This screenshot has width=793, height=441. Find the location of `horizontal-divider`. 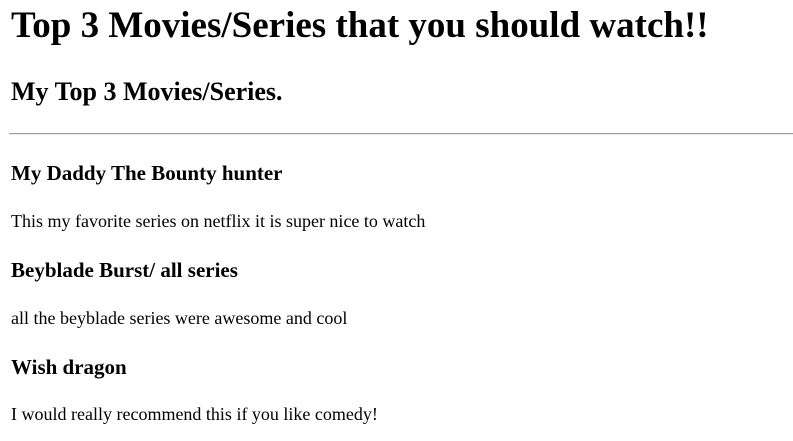

horizontal-divider is located at coordinates (401, 134).